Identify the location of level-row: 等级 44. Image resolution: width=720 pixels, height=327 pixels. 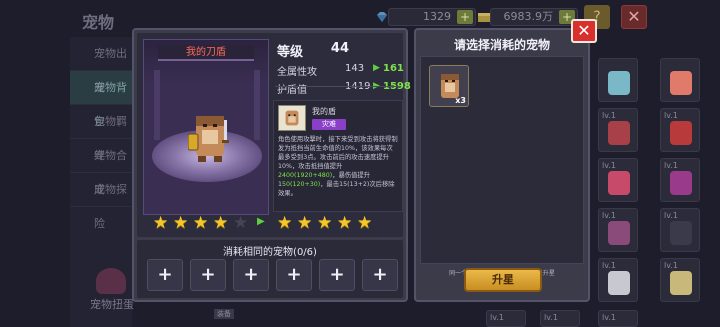
(339, 48).